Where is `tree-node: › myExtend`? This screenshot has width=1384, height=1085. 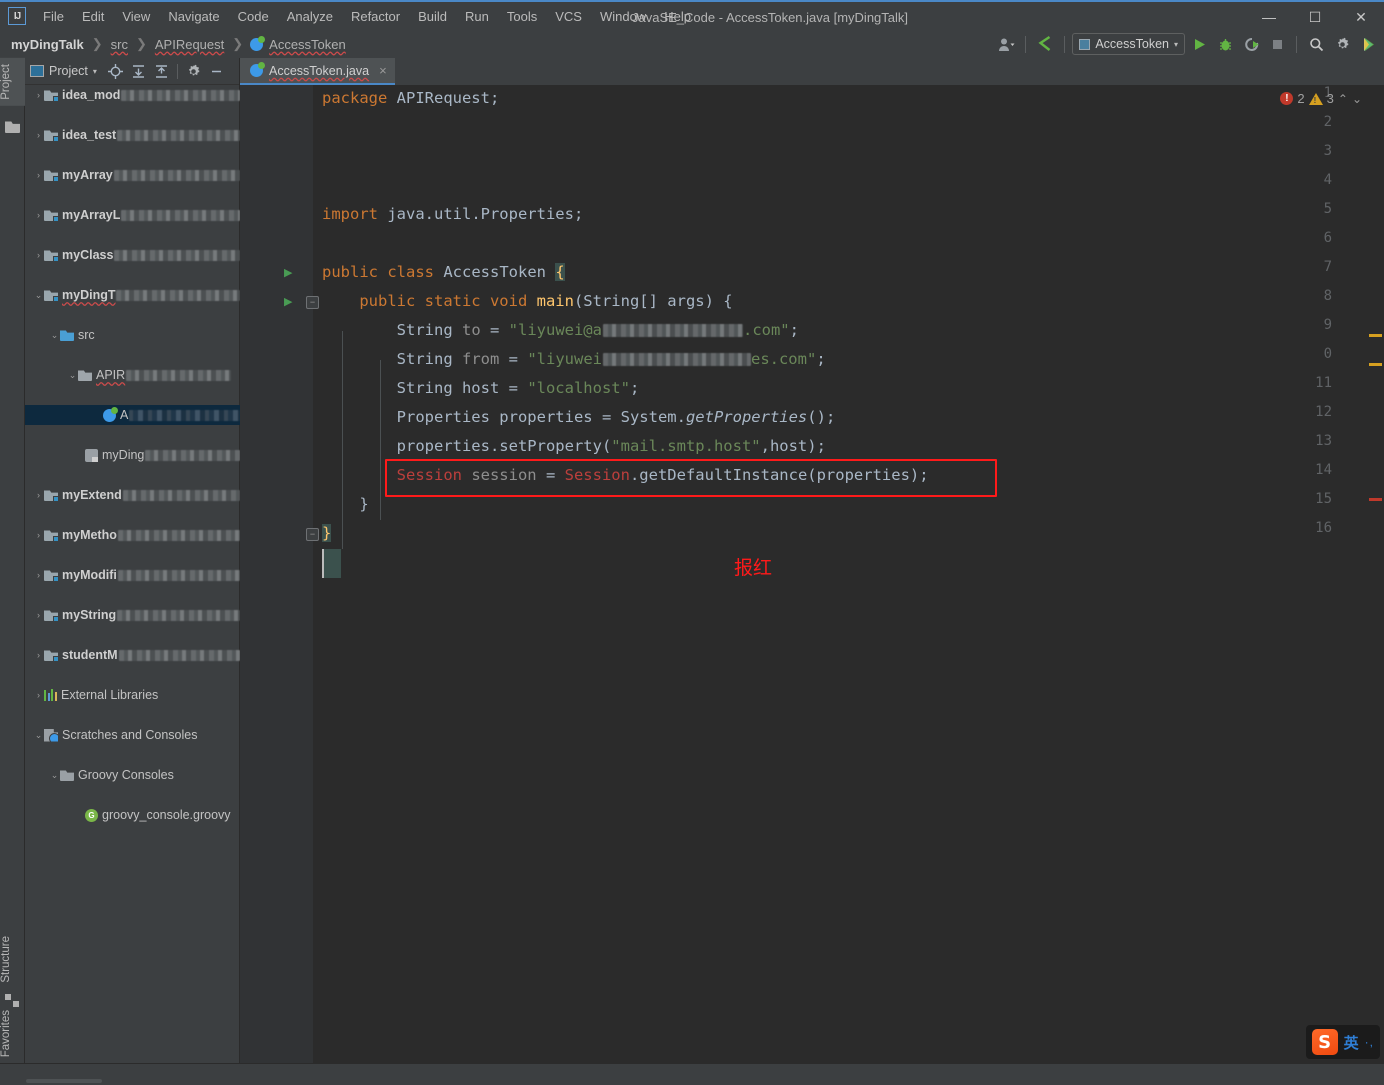
tree-node: › myExtend is located at coordinates (132, 495).